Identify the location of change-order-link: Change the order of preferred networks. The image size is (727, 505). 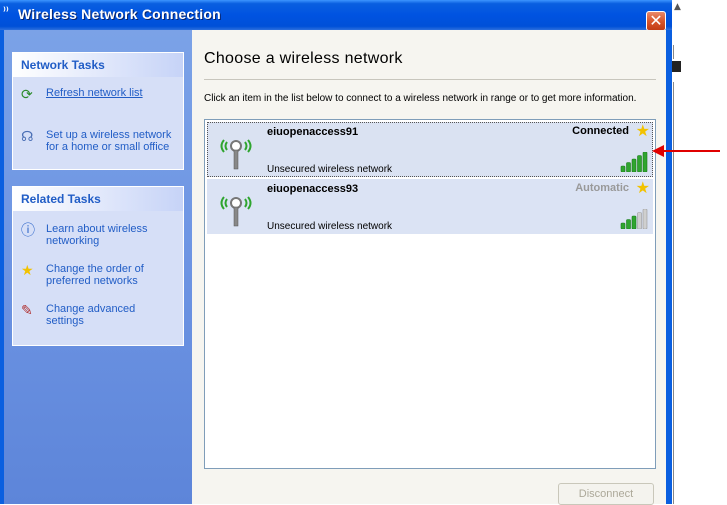
(111, 275).